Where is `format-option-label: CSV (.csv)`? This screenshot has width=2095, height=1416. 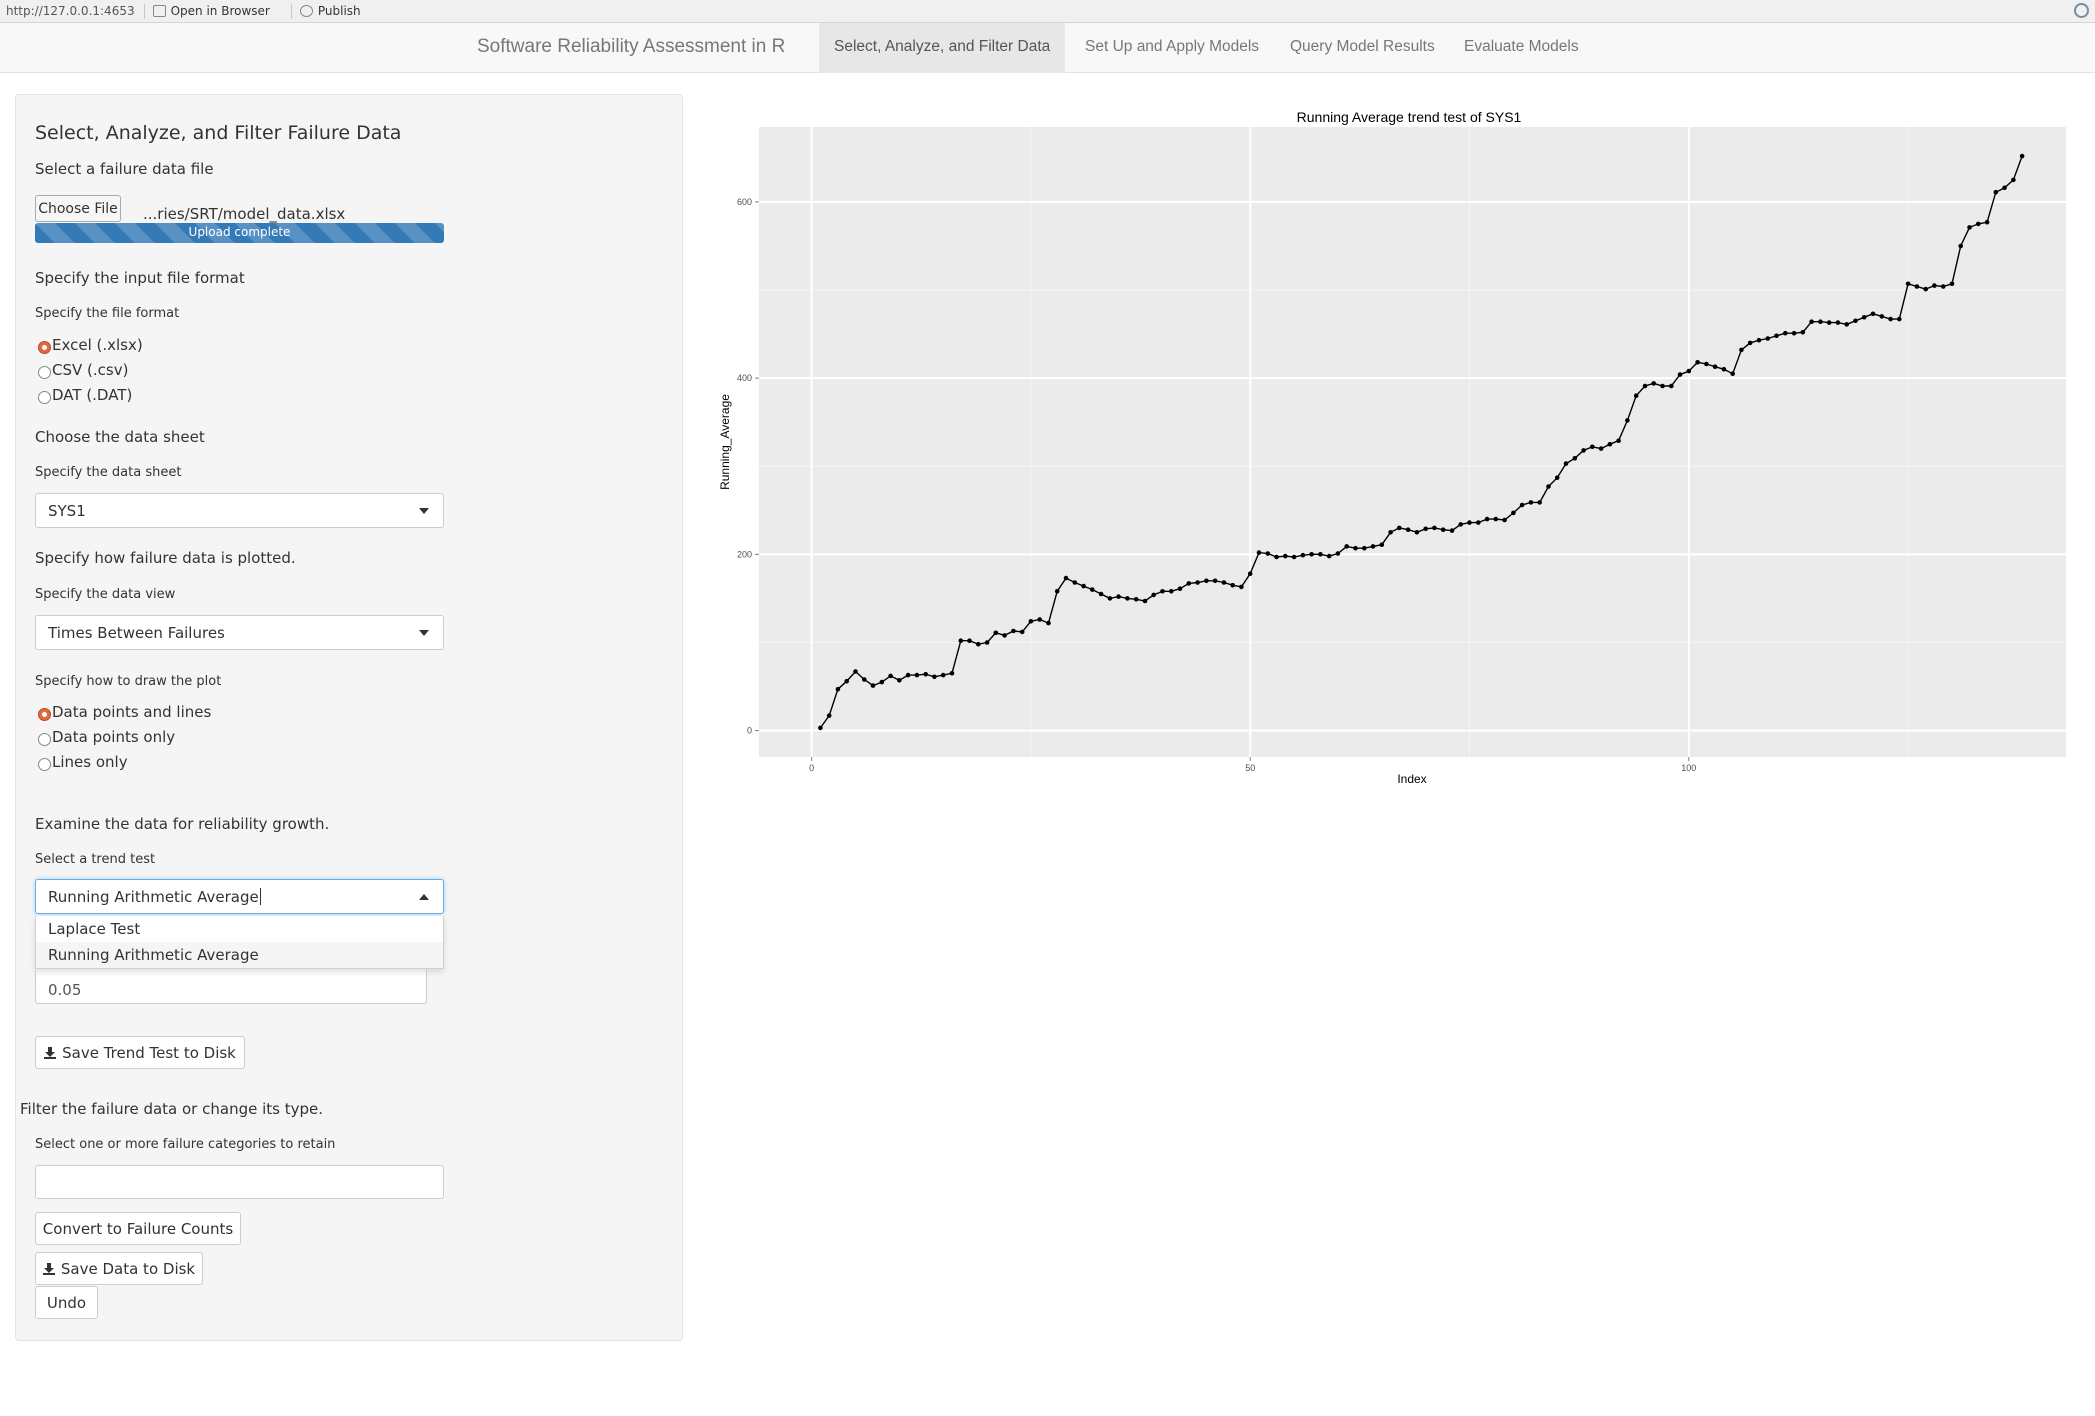 format-option-label: CSV (.csv) is located at coordinates (90, 369).